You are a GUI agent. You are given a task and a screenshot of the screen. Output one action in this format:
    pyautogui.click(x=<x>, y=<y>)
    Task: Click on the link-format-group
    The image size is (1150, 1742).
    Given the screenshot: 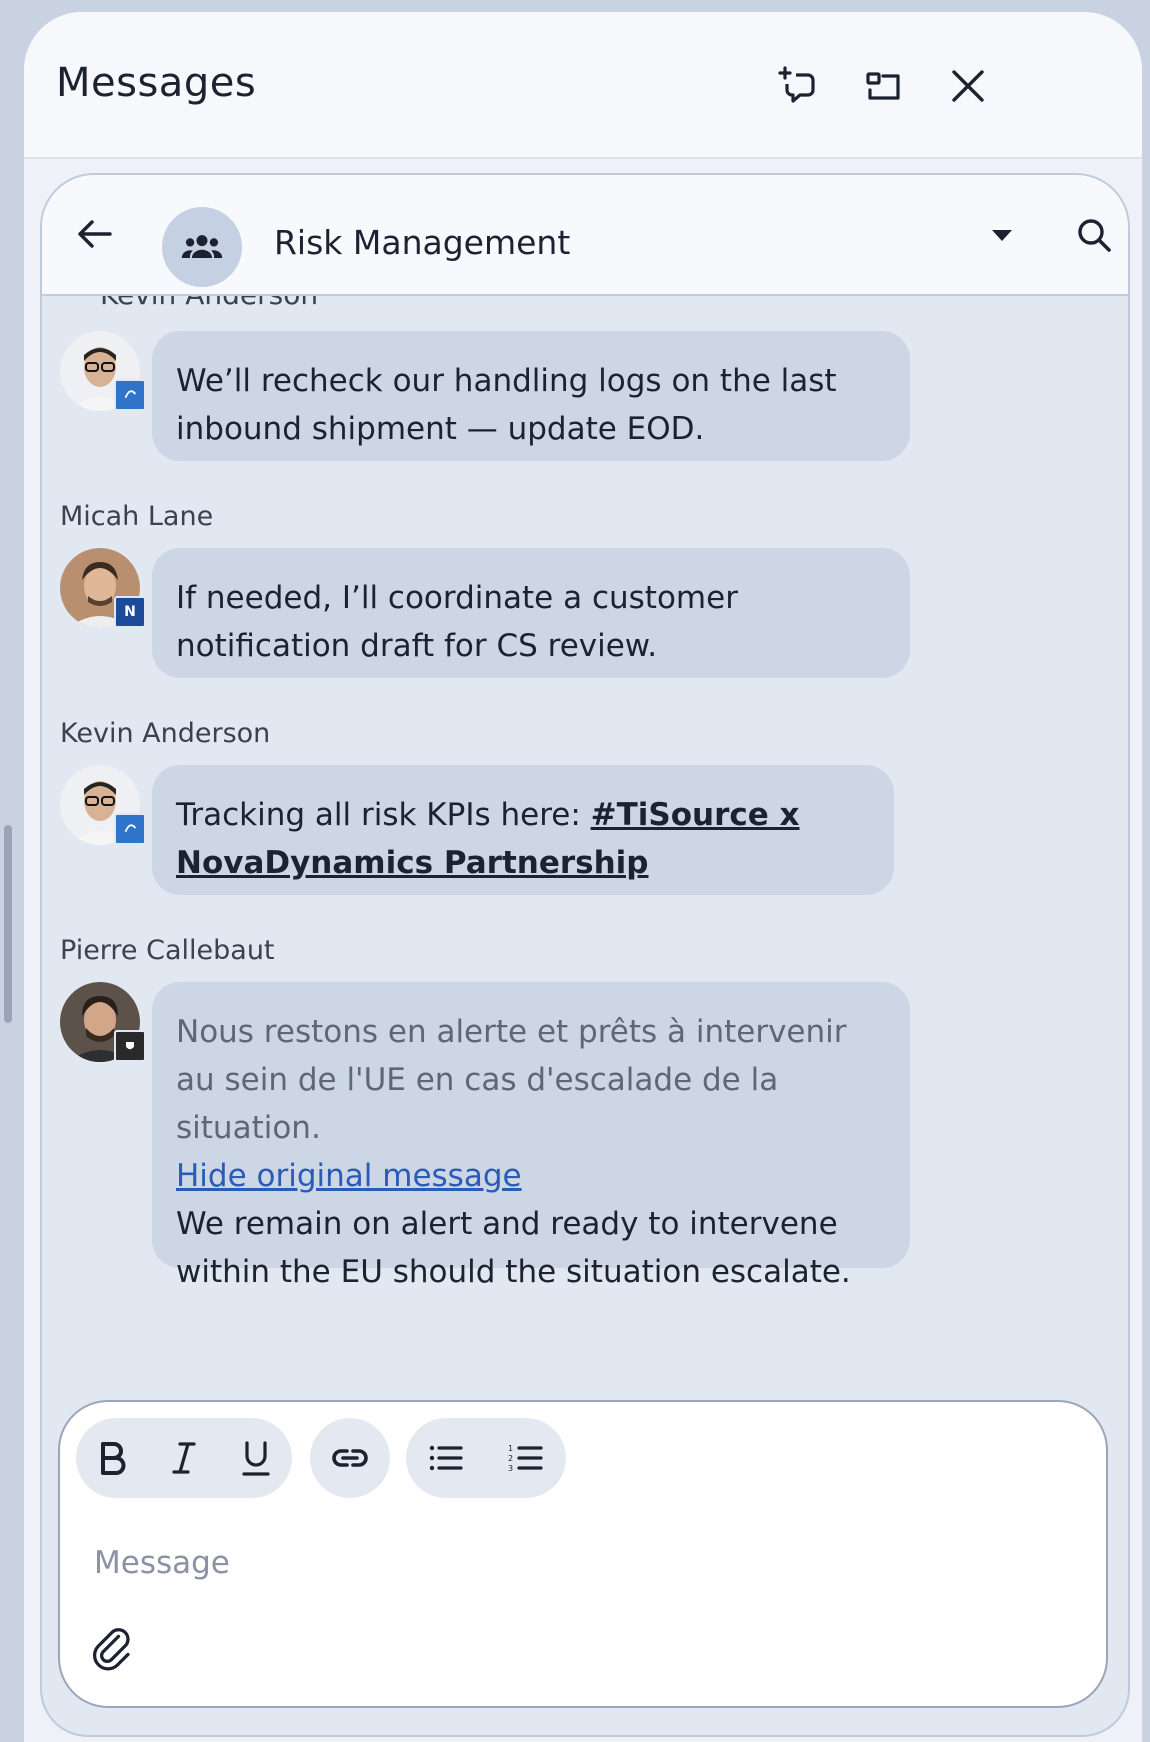 What is the action you would take?
    pyautogui.click(x=350, y=1458)
    